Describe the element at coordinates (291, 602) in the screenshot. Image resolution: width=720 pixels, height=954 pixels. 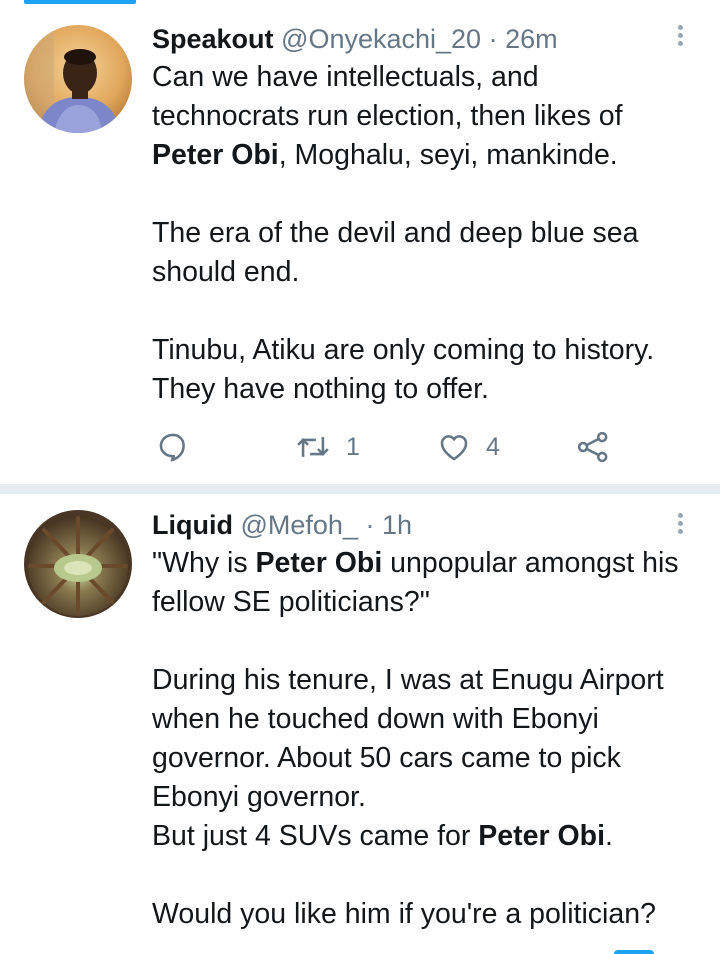
I see `text-segment: fellow SE politicians?"` at that location.